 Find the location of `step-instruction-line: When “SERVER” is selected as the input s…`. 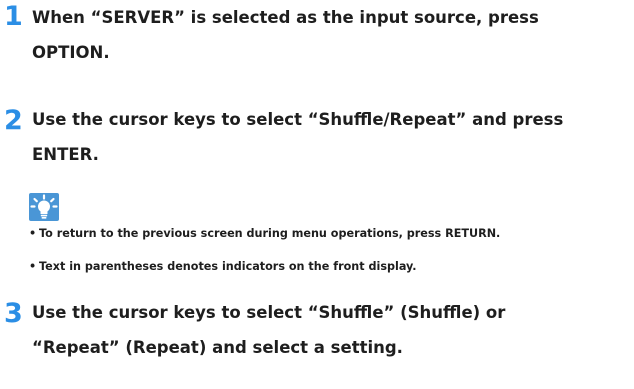

step-instruction-line: When “SERVER” is selected as the input s… is located at coordinates (285, 17).